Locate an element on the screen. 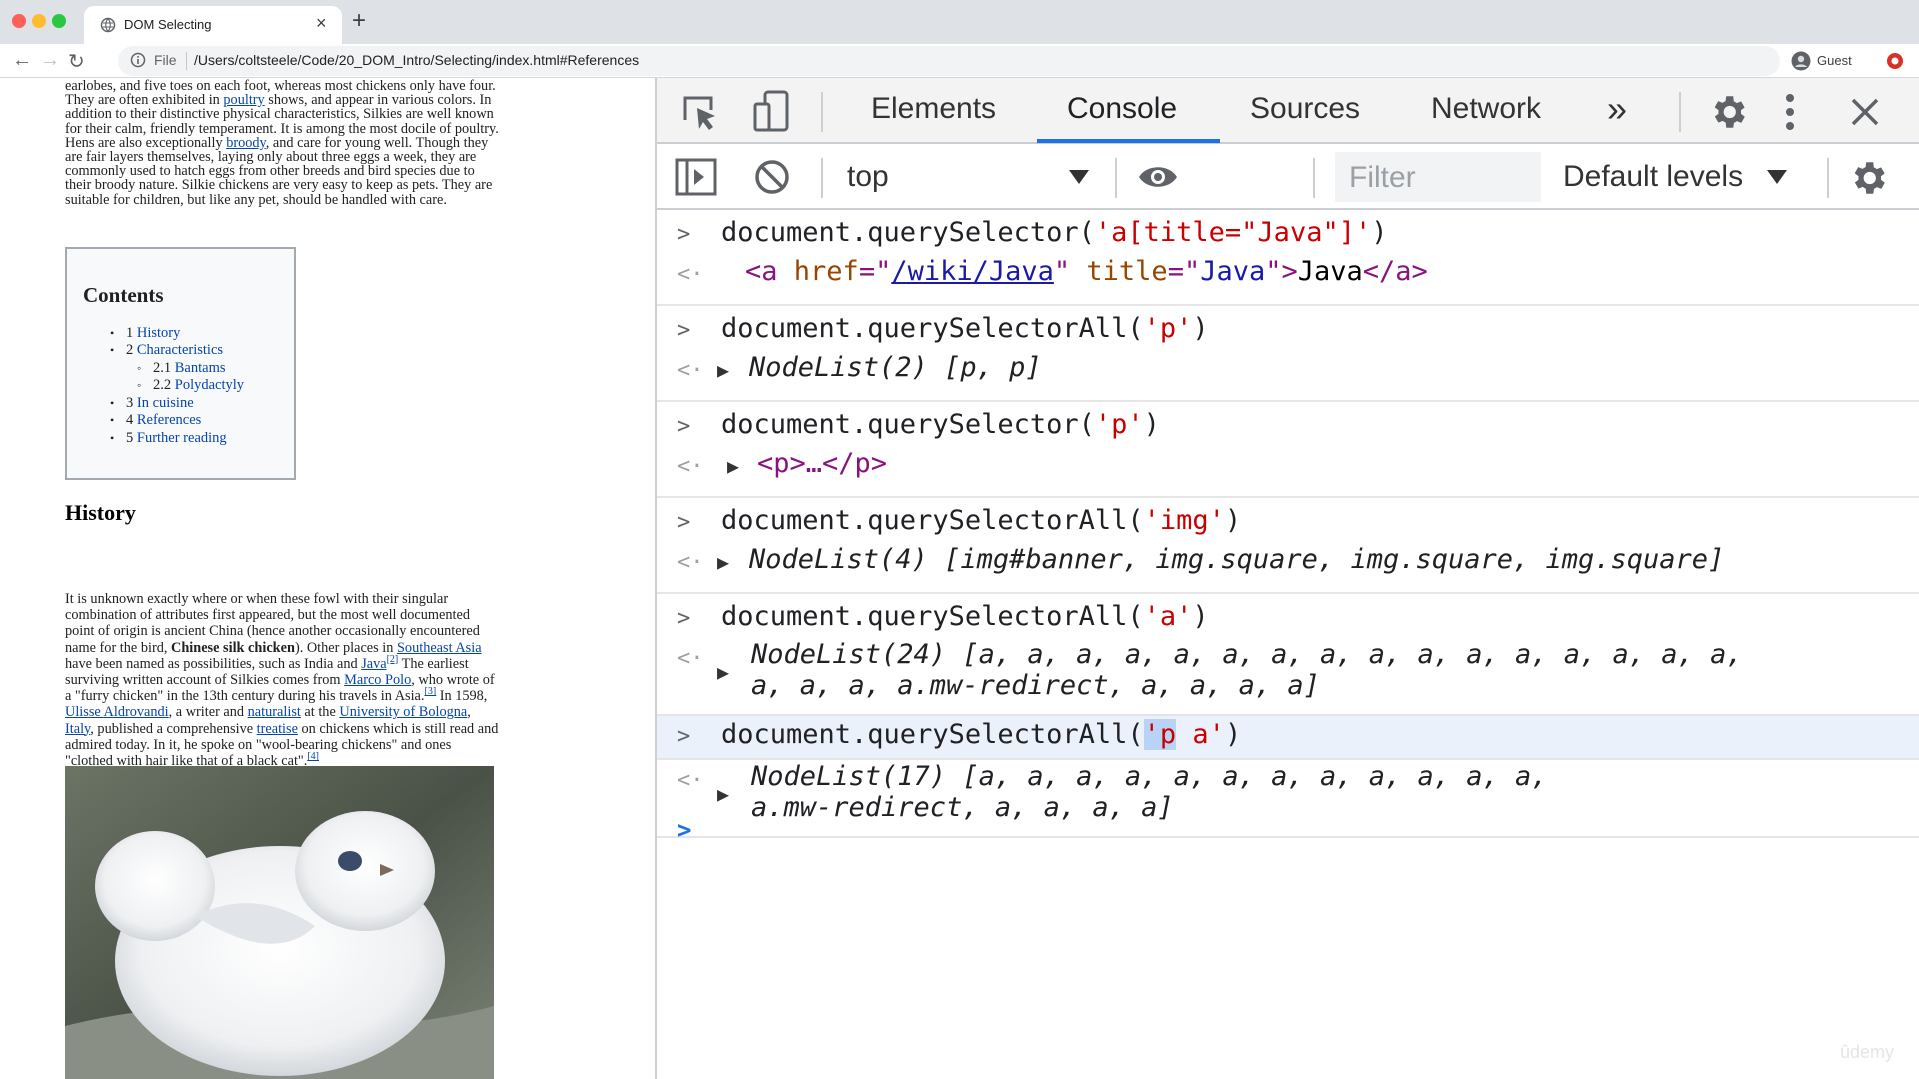 This screenshot has height=1079, width=1919. filter-input: Filter is located at coordinates (1438, 177).